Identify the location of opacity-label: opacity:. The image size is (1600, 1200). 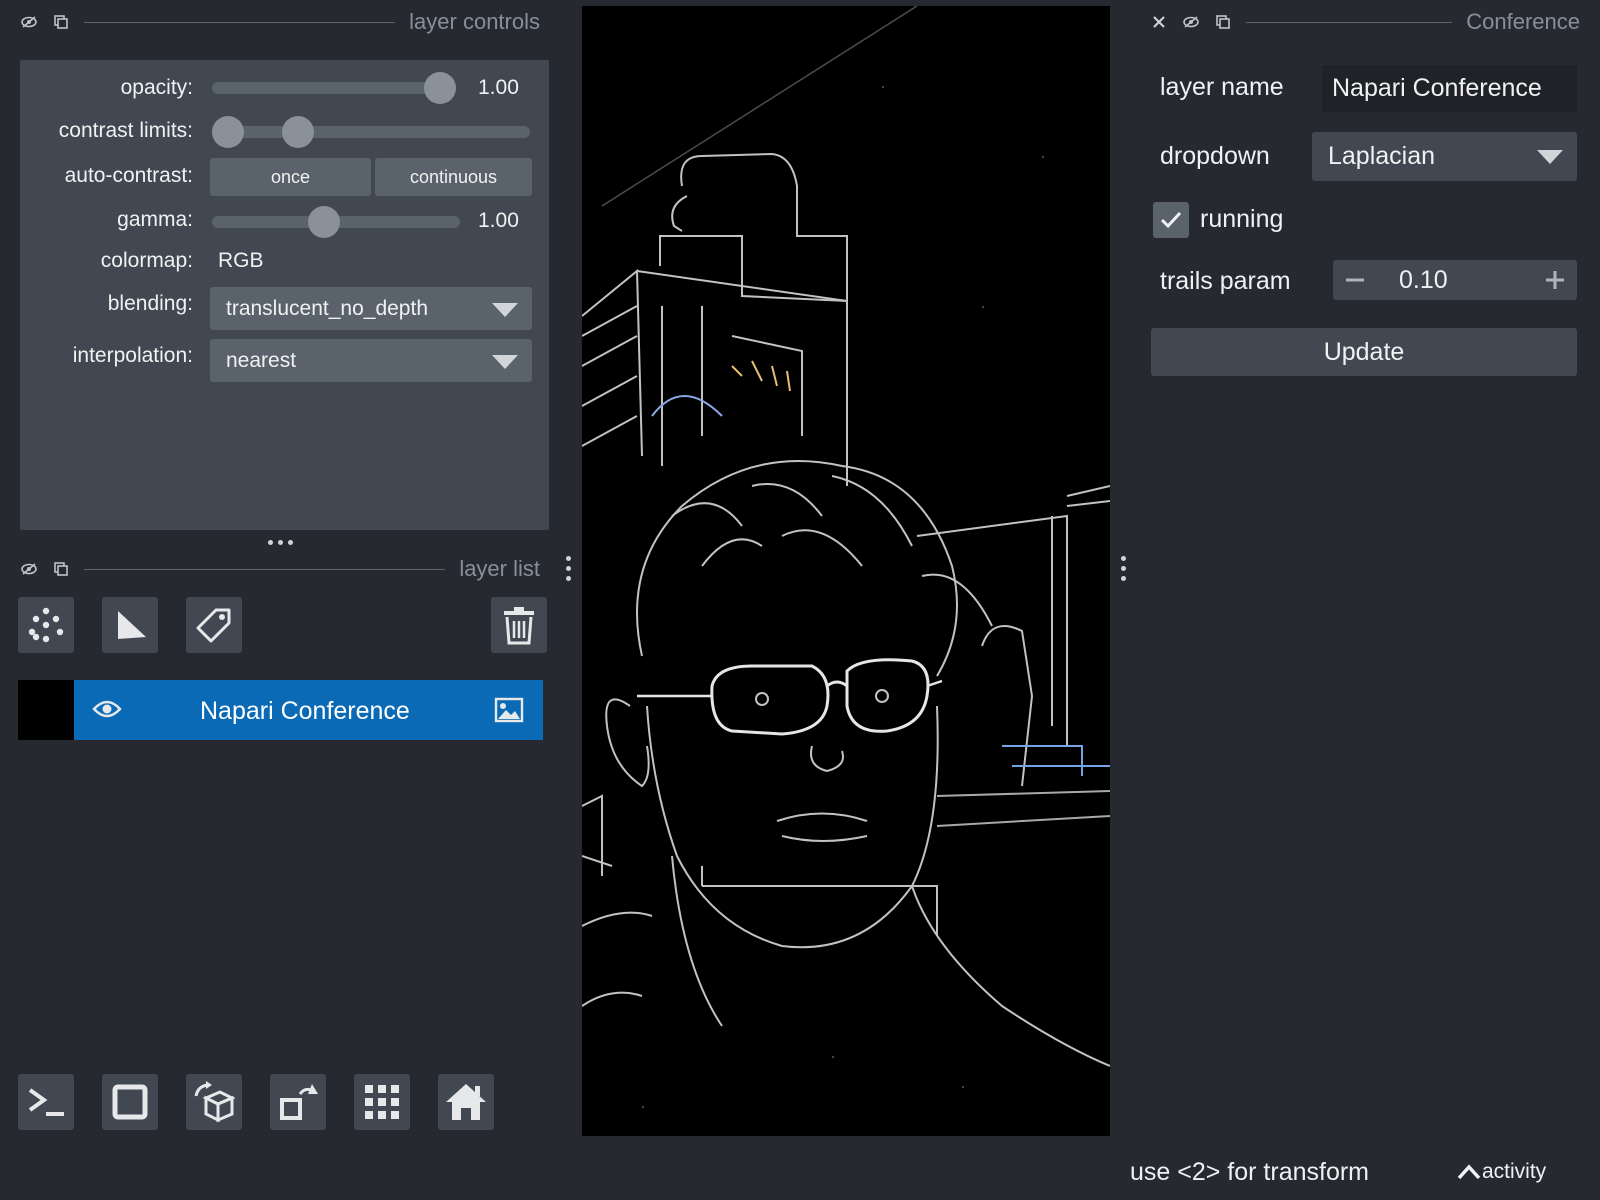
(156, 87).